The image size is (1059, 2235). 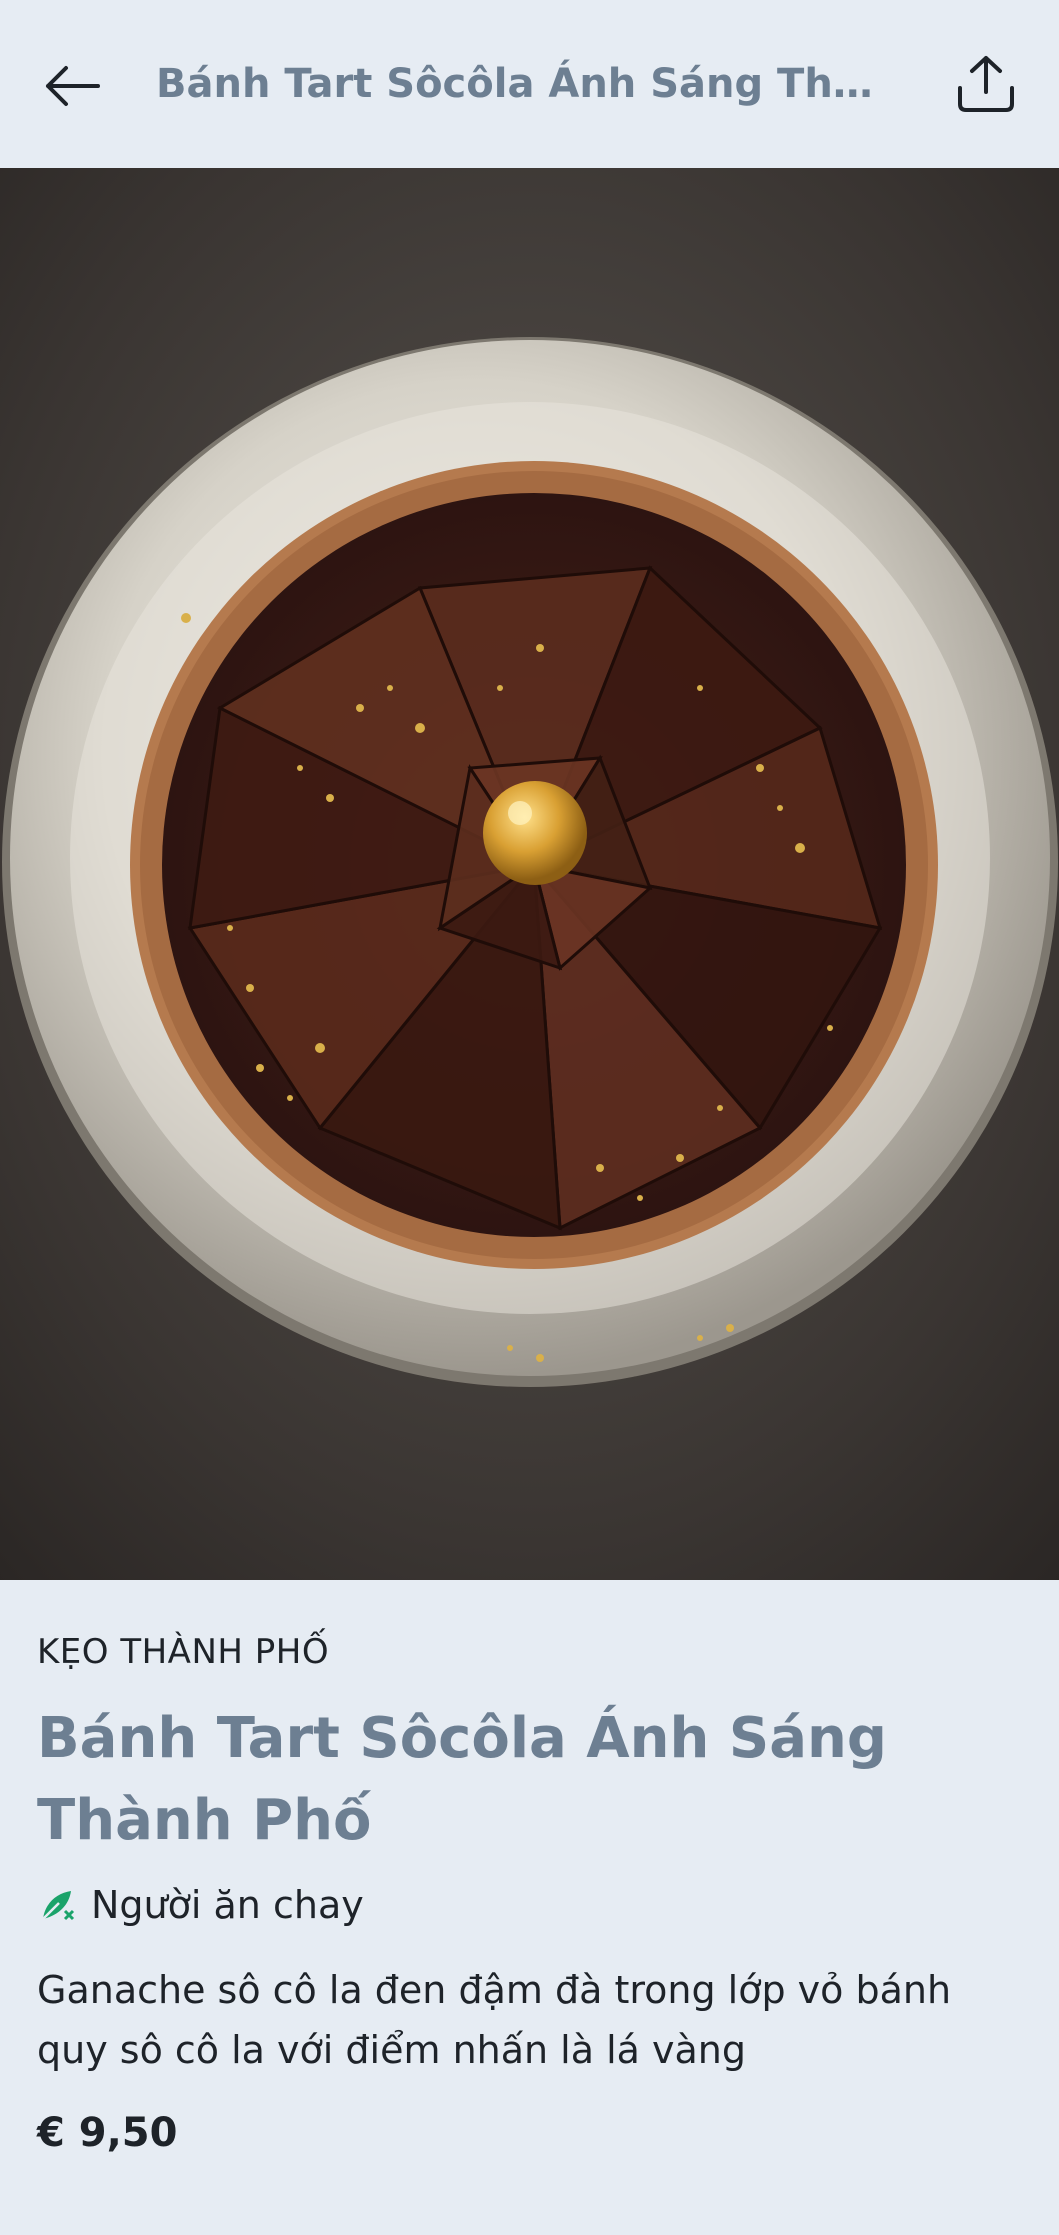 I want to click on arrow-left-icon, so click(x=73, y=86).